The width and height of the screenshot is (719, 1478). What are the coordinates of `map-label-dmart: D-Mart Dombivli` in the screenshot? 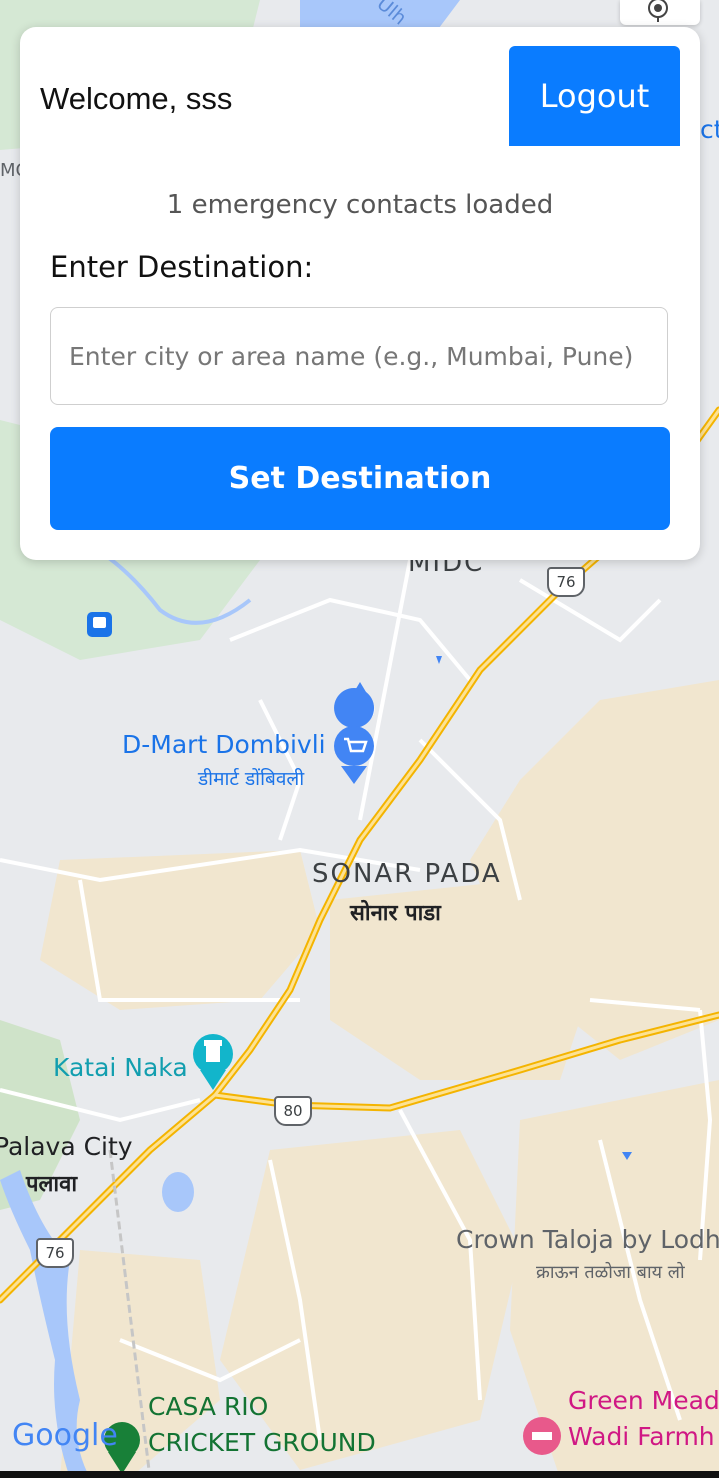 It's located at (224, 744).